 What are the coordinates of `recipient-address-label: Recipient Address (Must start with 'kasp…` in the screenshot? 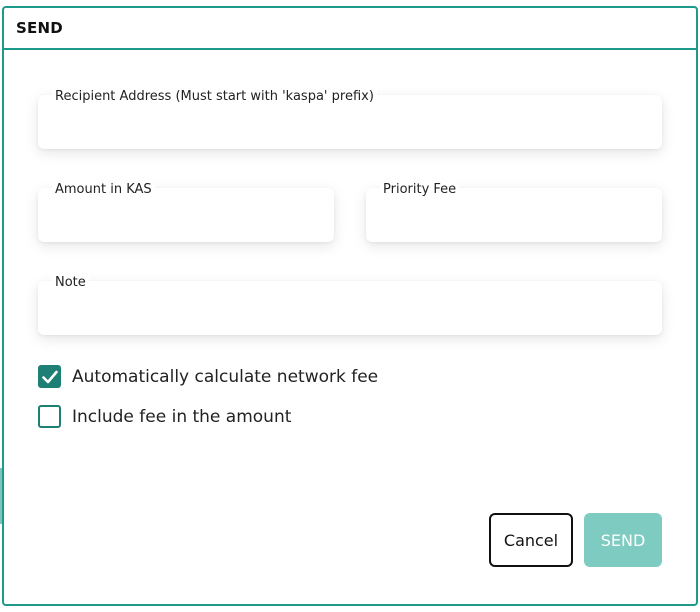 It's located at (214, 97).